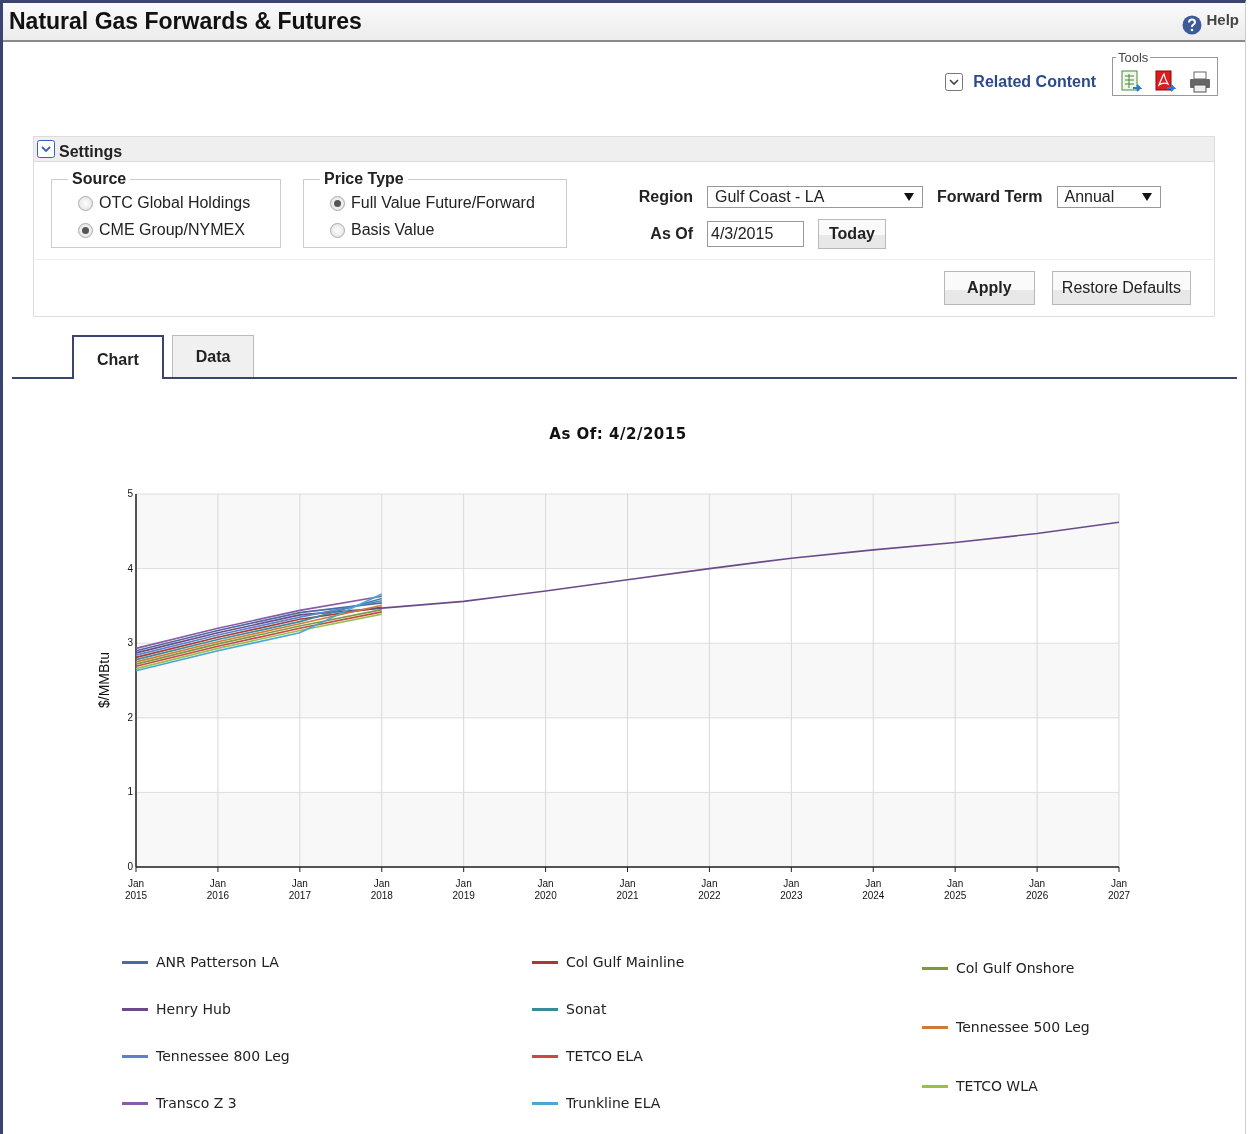 This screenshot has height=1134, width=1249. I want to click on legend-label: ANR Patterson LA, so click(217, 962).